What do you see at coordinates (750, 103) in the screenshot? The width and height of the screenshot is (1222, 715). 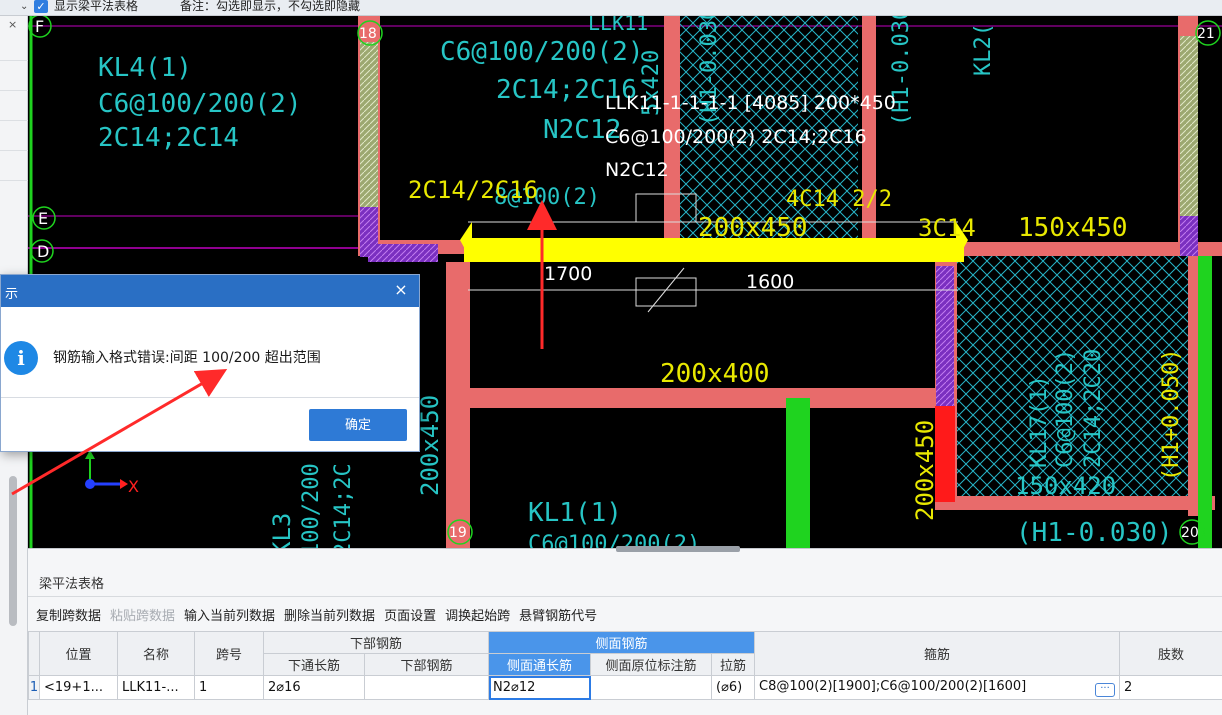 I see `selected-beam-name: LLK11-1-1-1-1 [4085] 200*450` at bounding box center [750, 103].